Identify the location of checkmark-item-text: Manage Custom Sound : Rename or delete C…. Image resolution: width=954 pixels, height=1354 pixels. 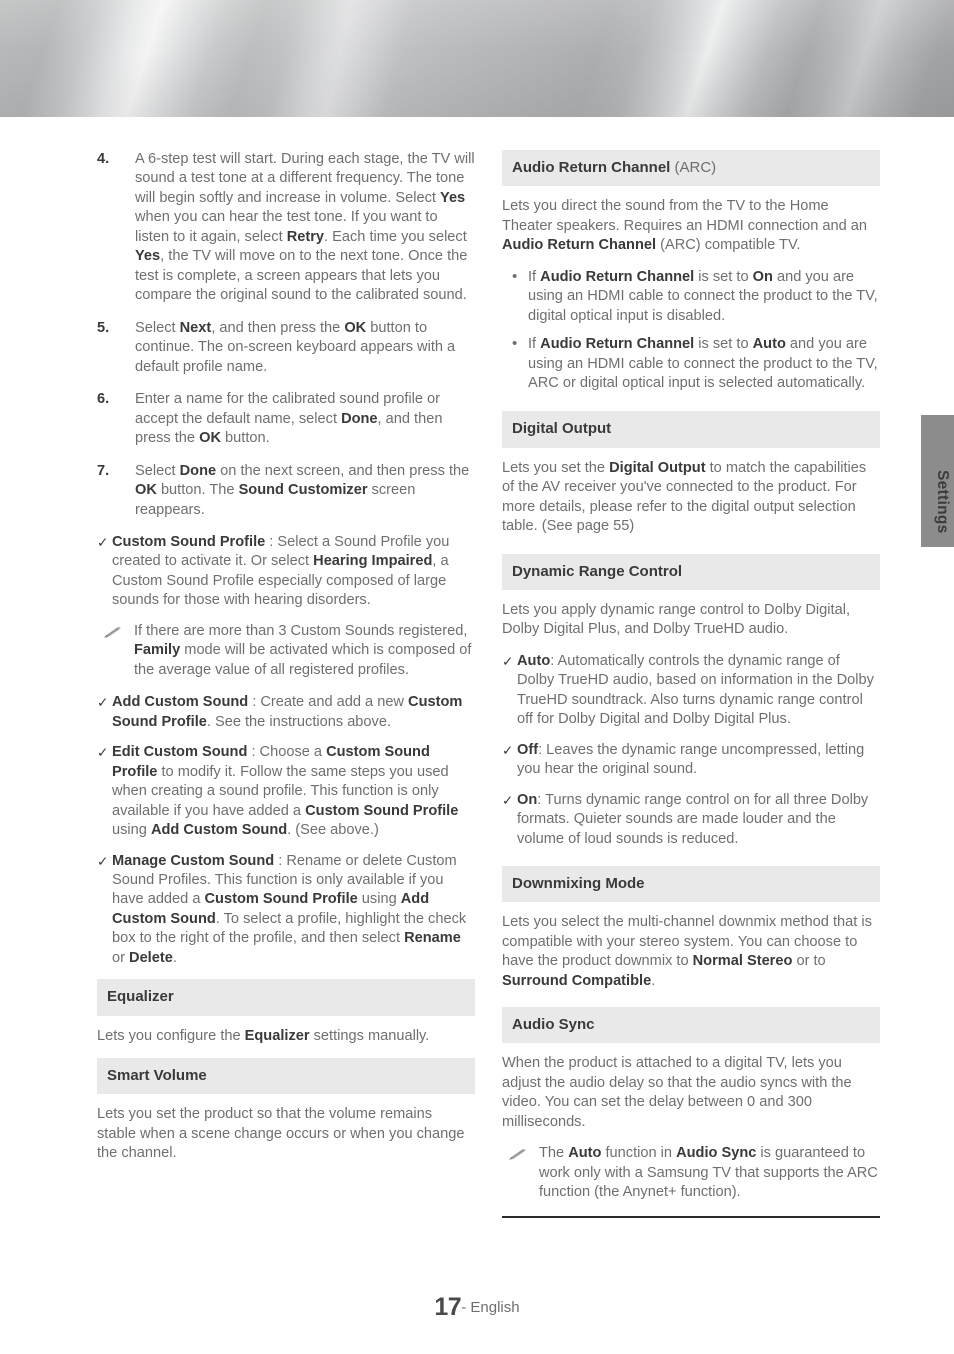
(289, 909).